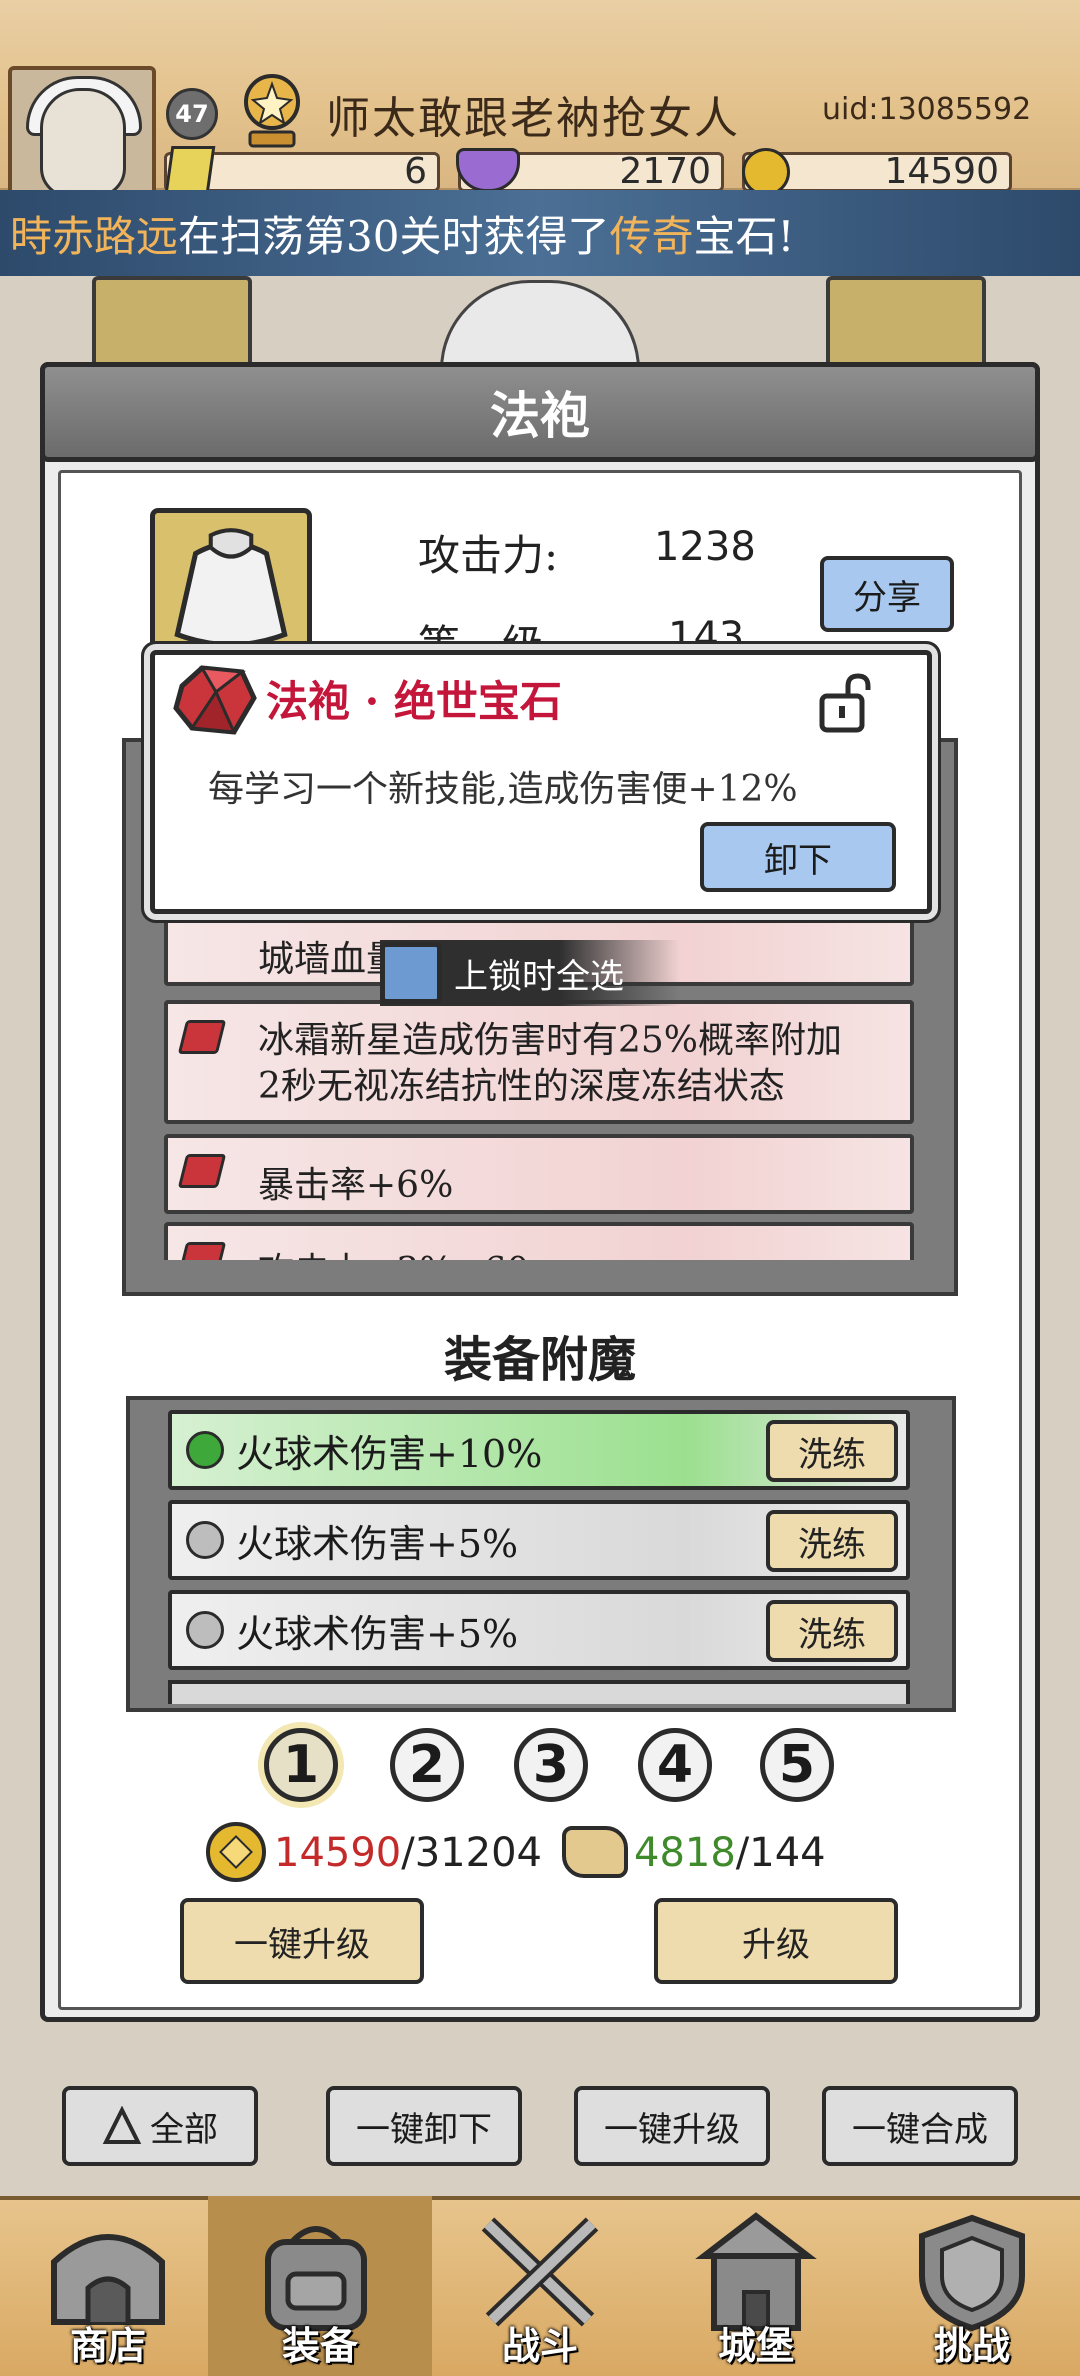 This screenshot has height=2376, width=1080. I want to click on gem-popup-title: 法袍 · 绝世宝石, so click(414, 701).